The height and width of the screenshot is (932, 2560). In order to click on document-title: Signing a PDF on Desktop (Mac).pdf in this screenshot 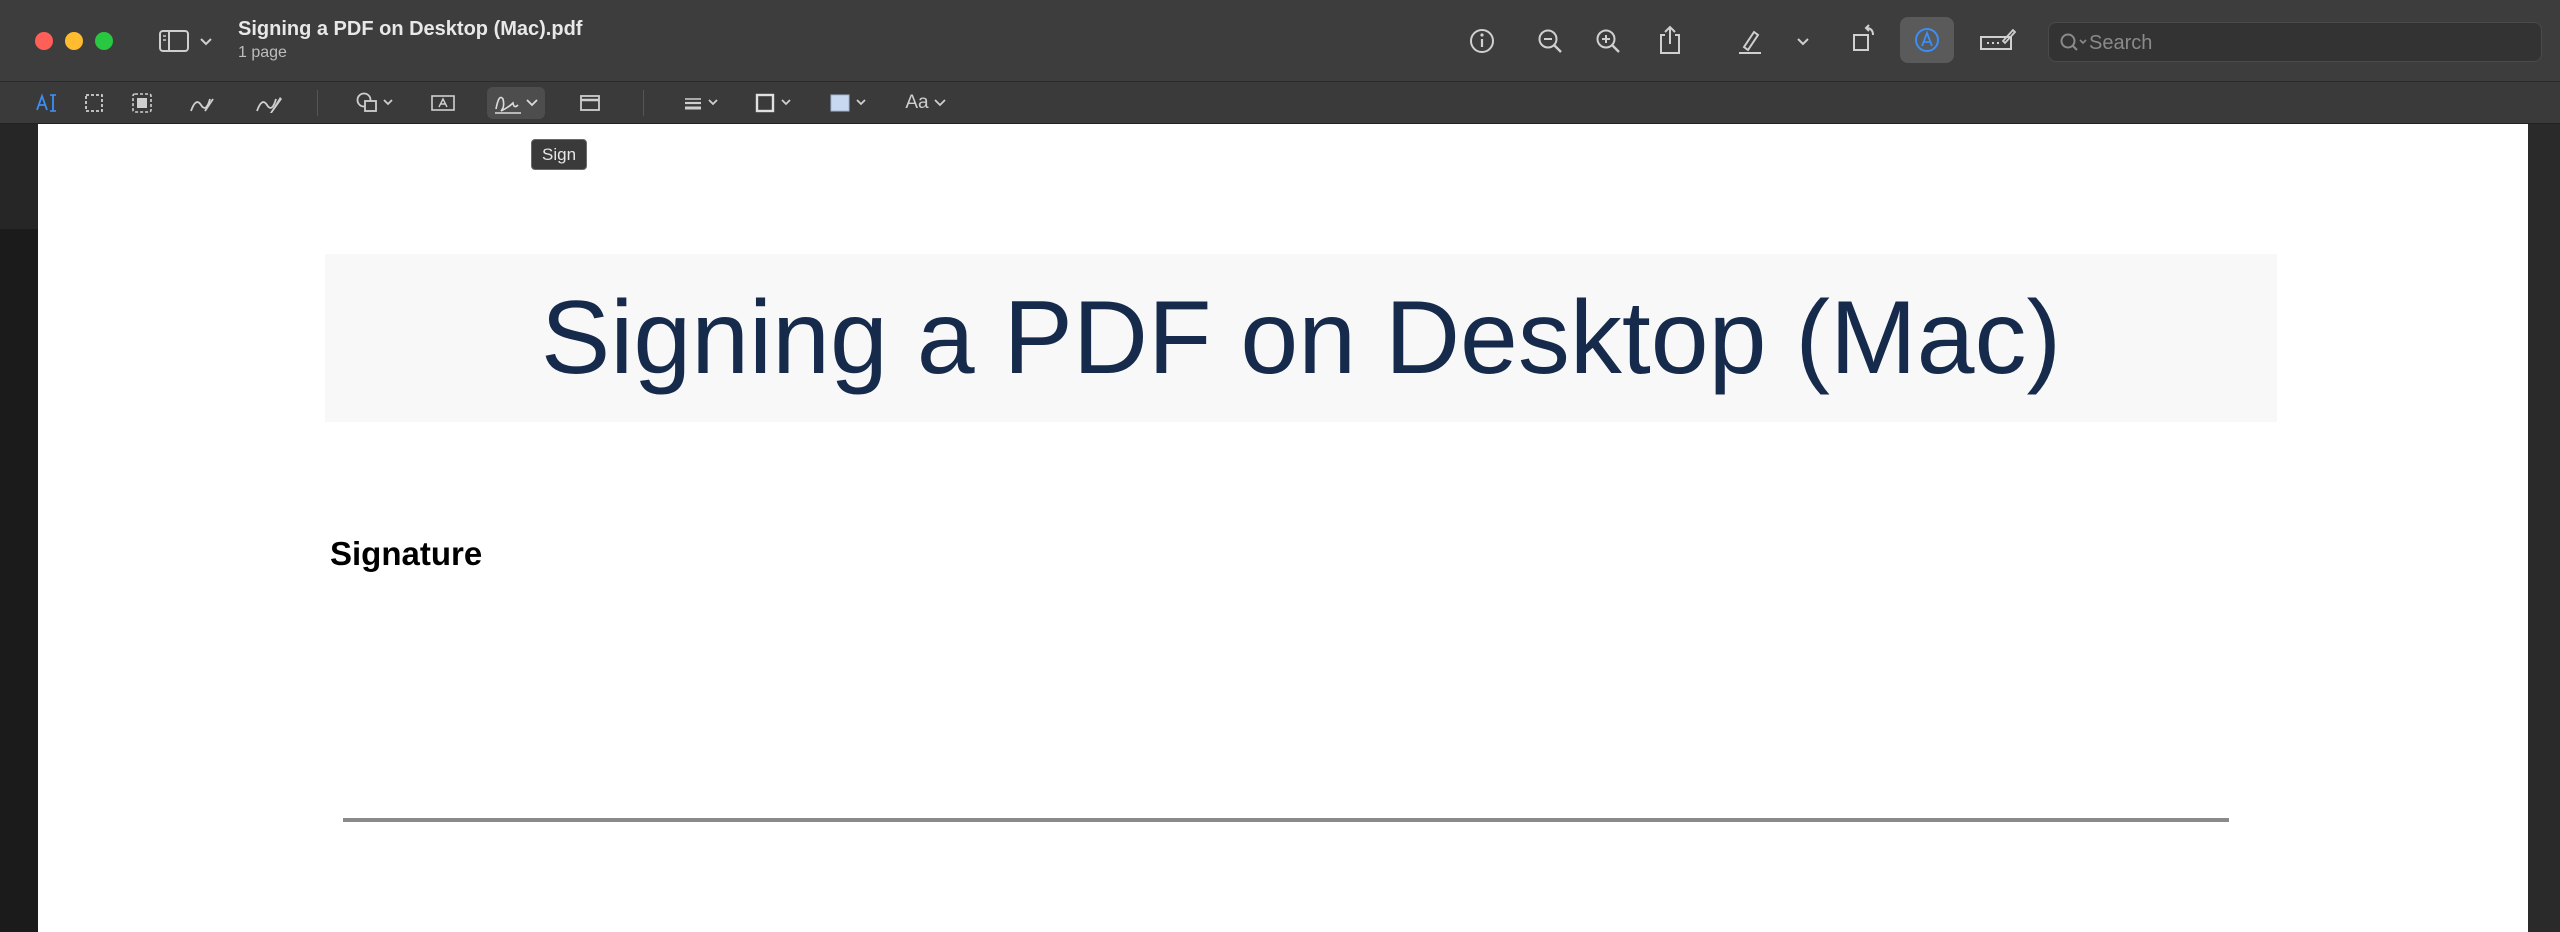, I will do `click(410, 29)`.